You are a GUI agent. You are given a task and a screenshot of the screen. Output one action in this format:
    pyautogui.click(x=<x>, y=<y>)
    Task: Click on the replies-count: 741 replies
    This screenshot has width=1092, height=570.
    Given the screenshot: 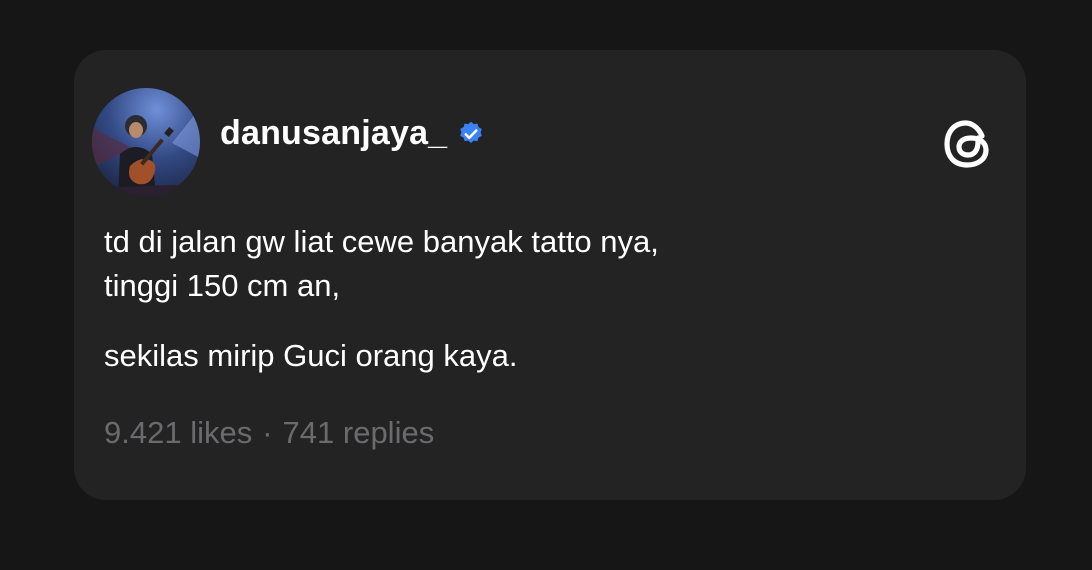 What is the action you would take?
    pyautogui.click(x=359, y=433)
    